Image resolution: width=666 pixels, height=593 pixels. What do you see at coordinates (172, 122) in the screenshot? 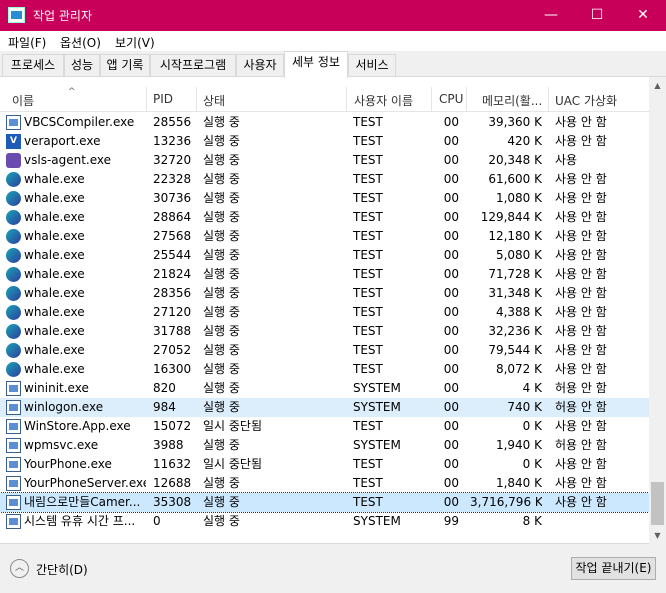
I see `process-pid: 28556` at bounding box center [172, 122].